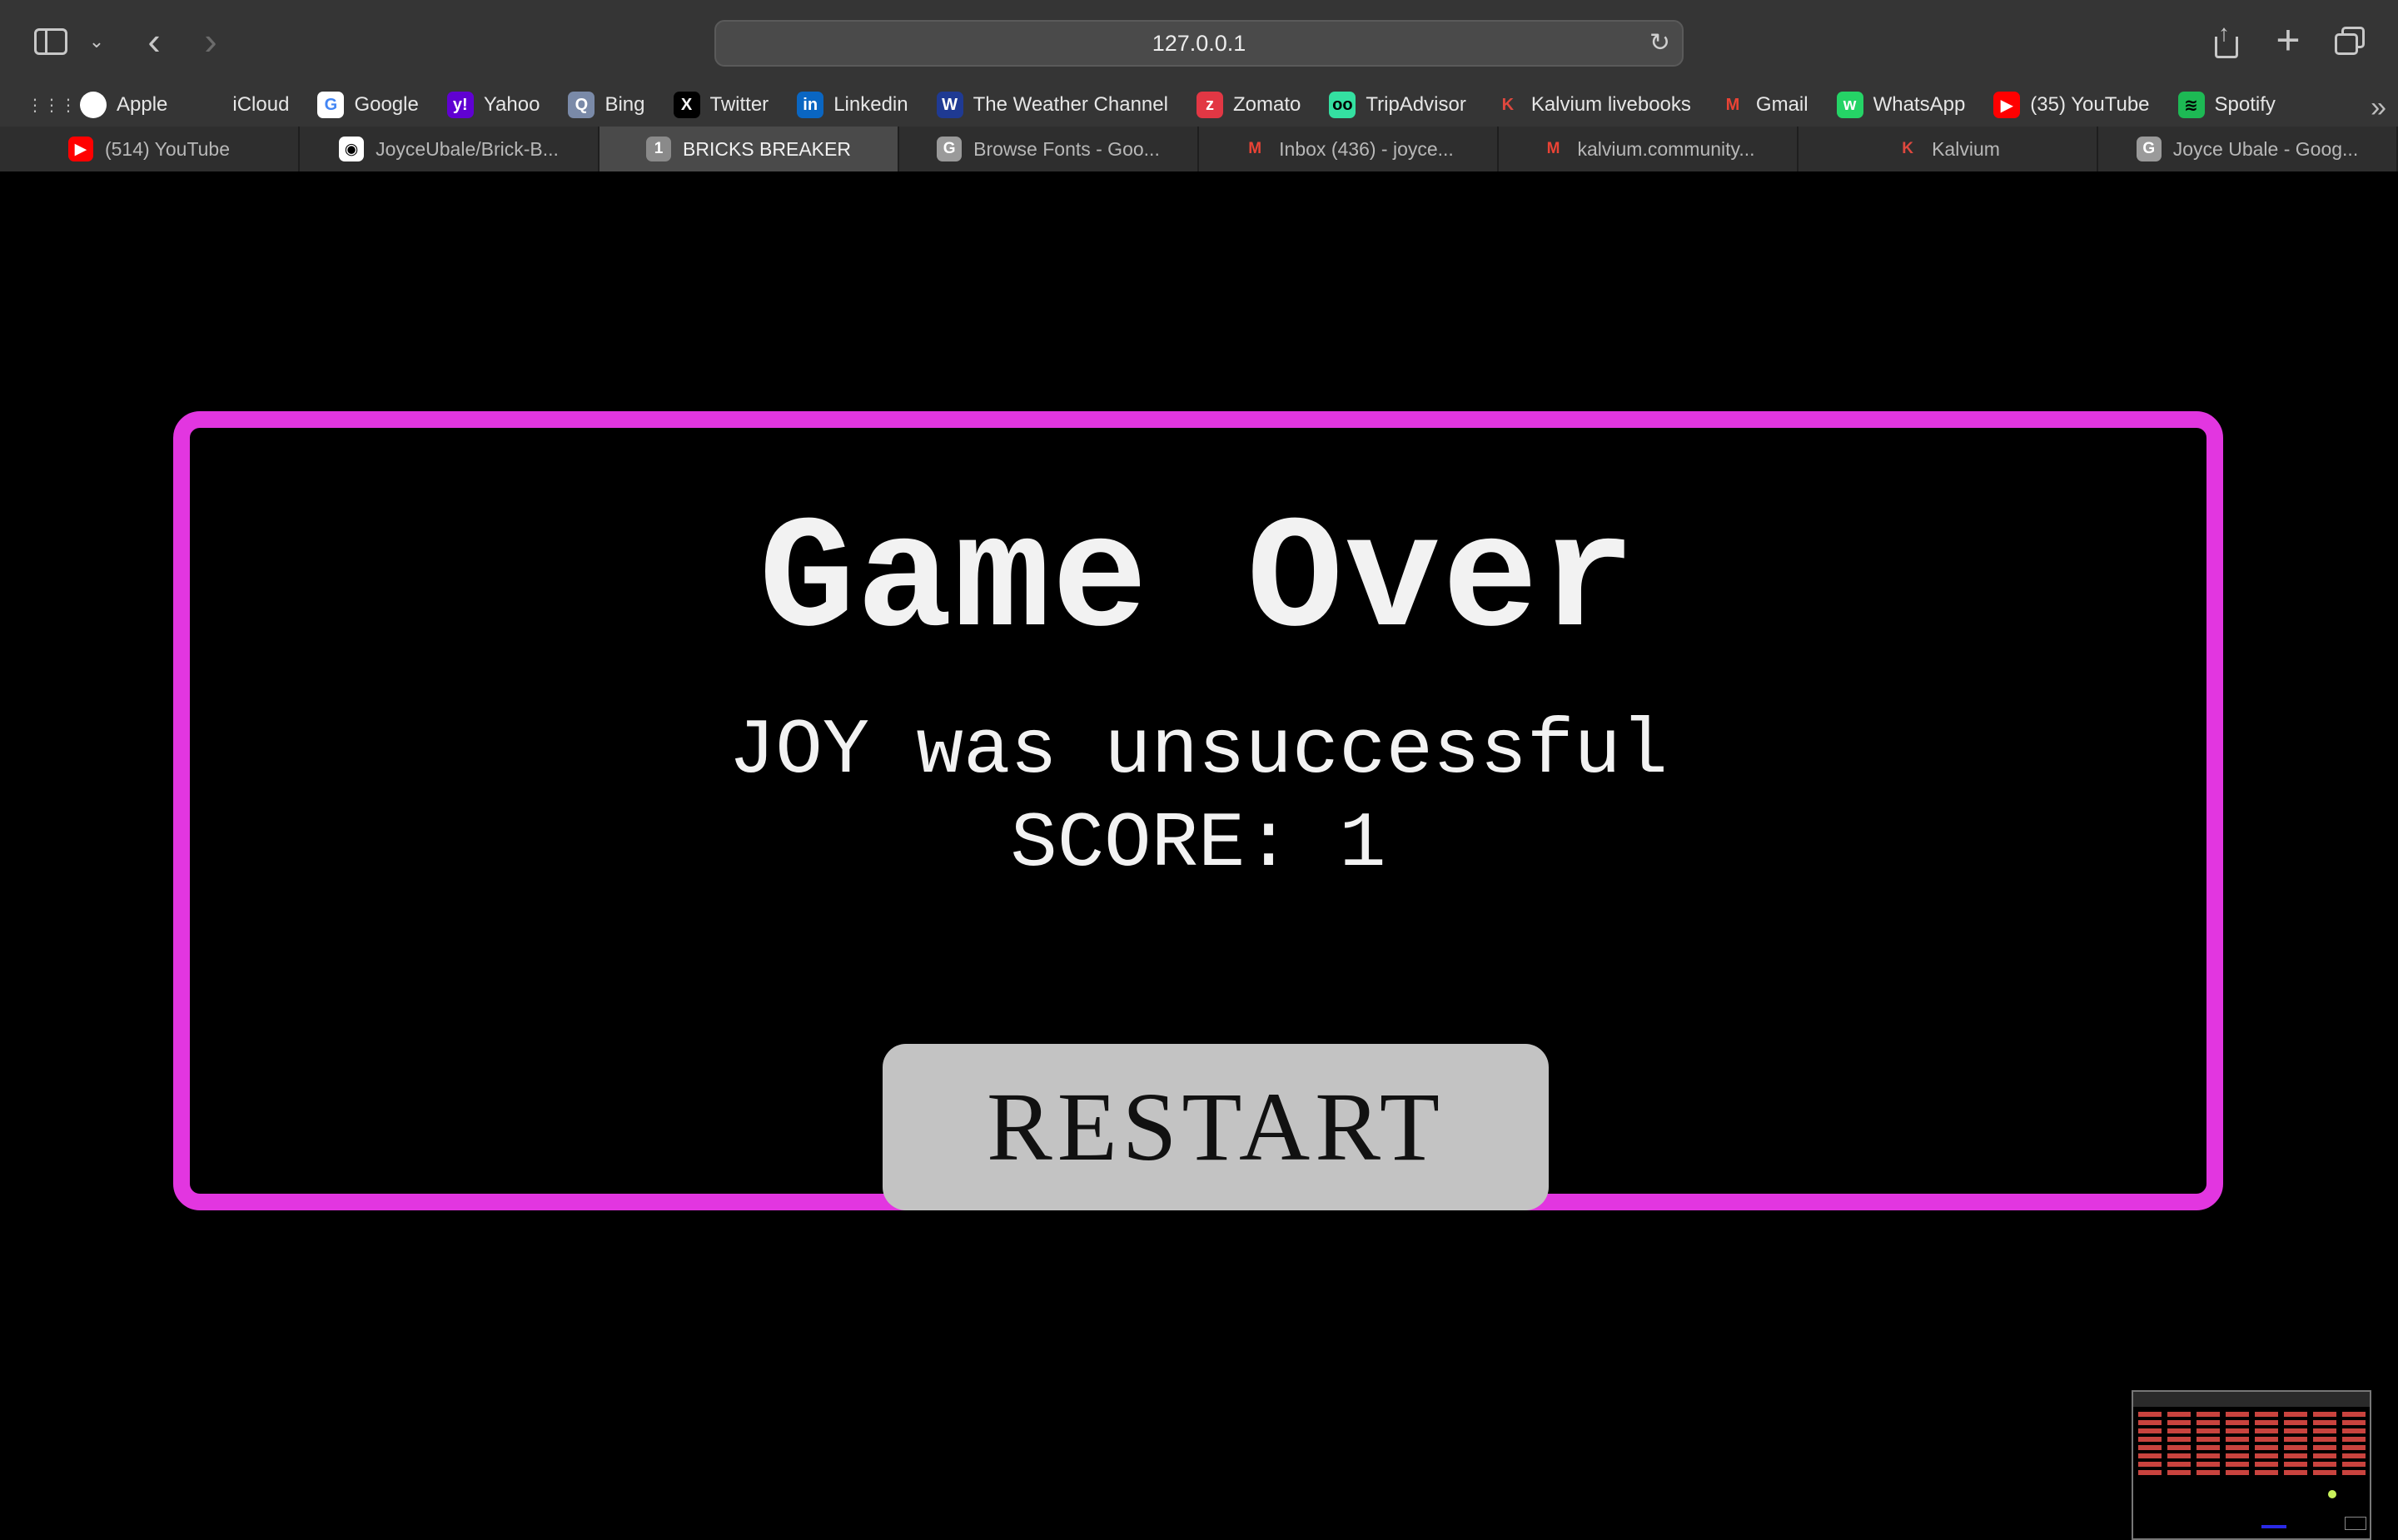  What do you see at coordinates (2378, 108) in the screenshot?
I see `more-bookmarks-icon: »` at bounding box center [2378, 108].